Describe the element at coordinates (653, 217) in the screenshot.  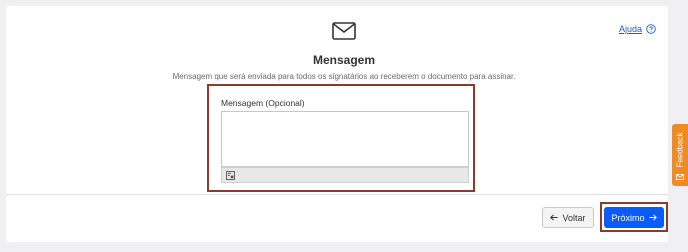
I see `arrow-right-icon` at that location.